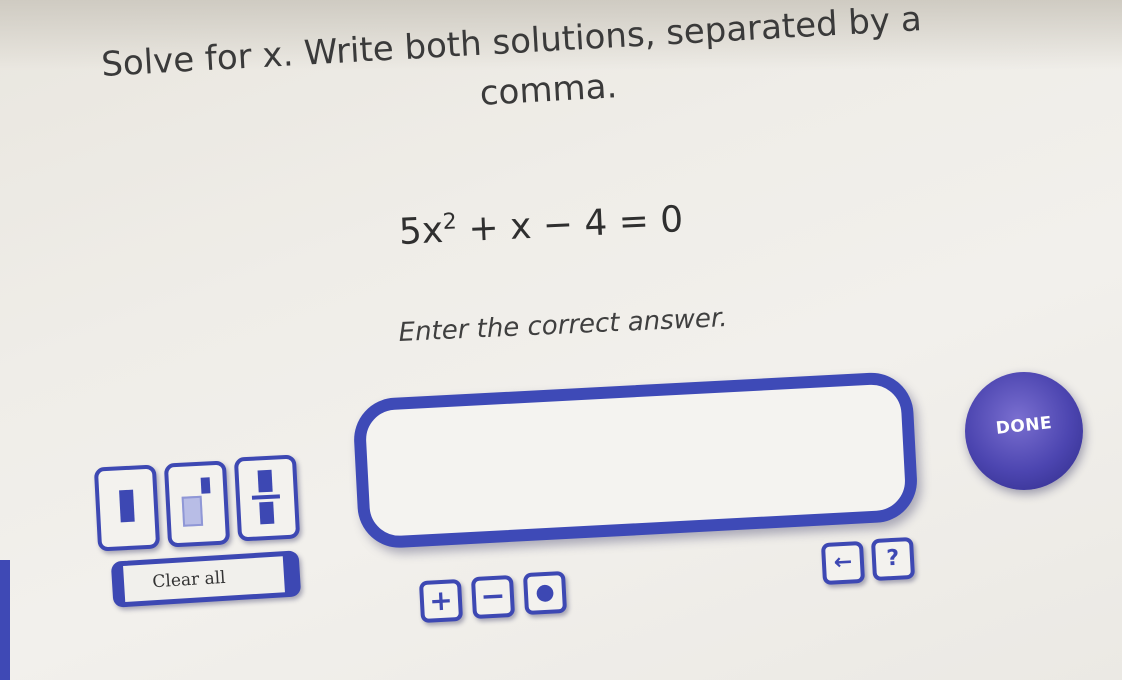  I want to click on exponent-base-icon, so click(192, 511).